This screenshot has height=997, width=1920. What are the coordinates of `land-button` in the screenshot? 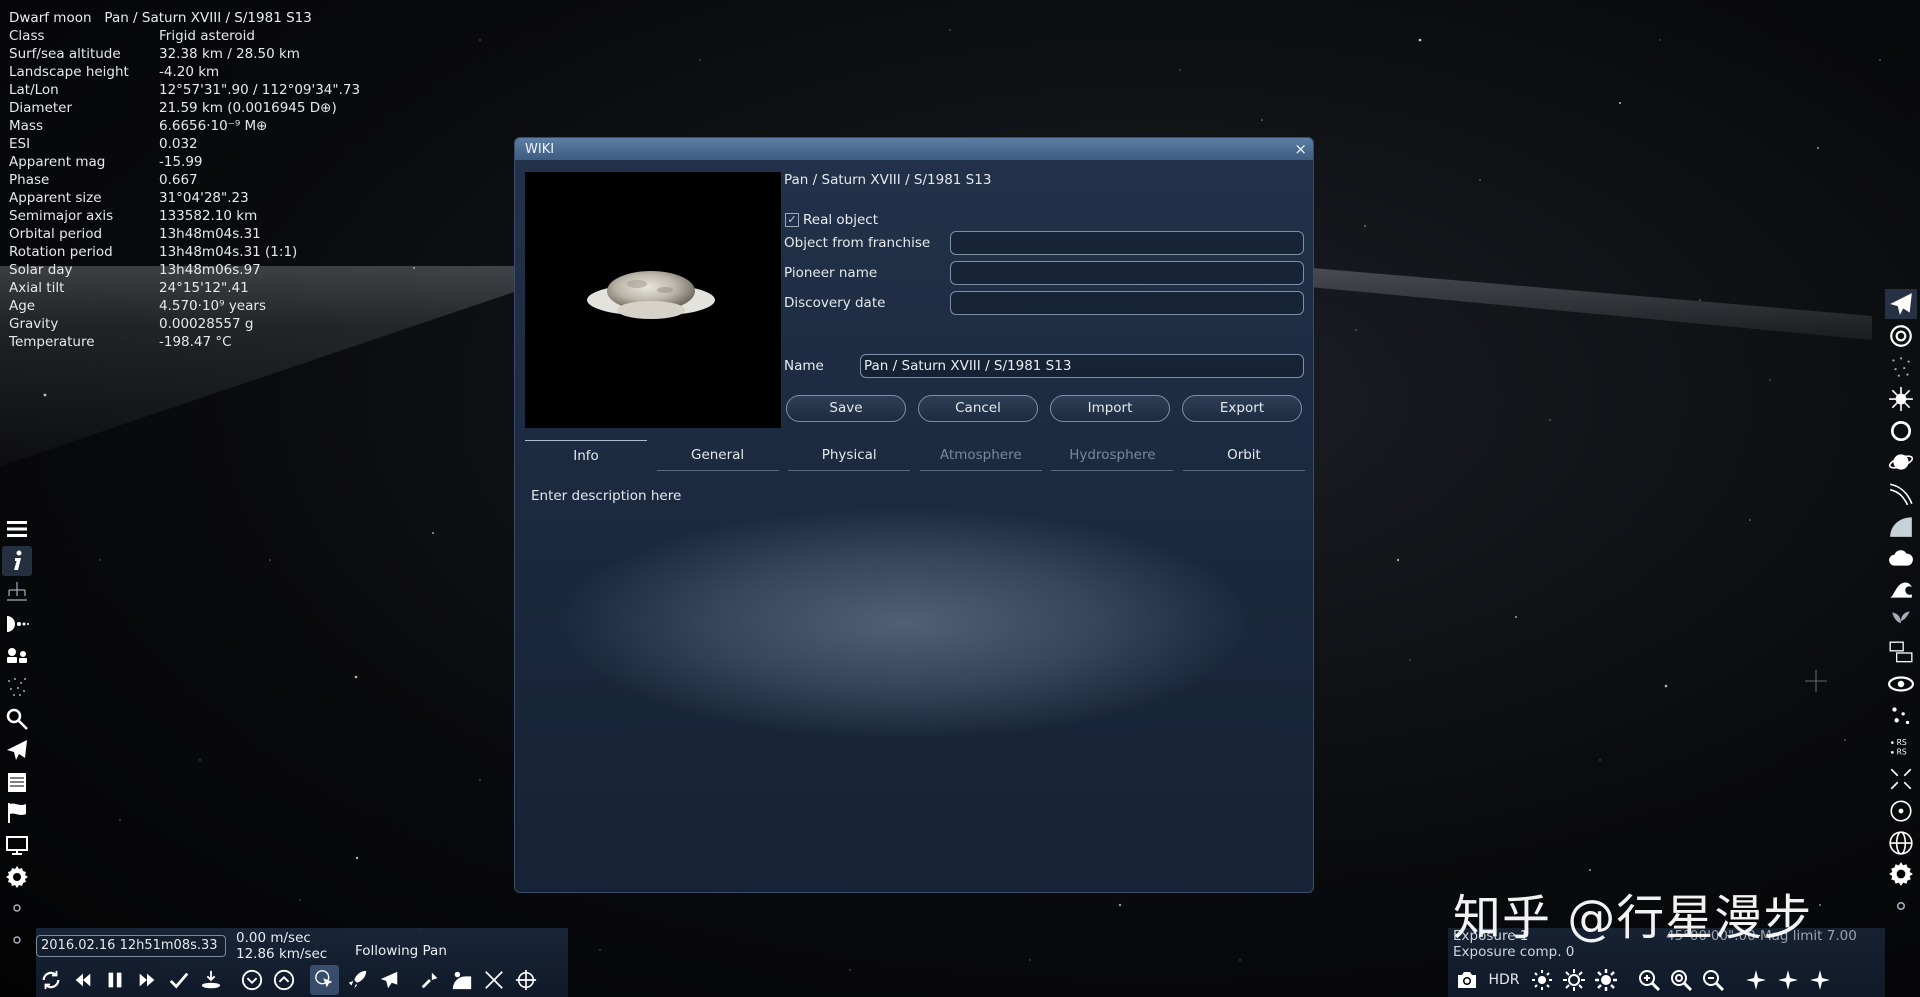 It's located at (210, 980).